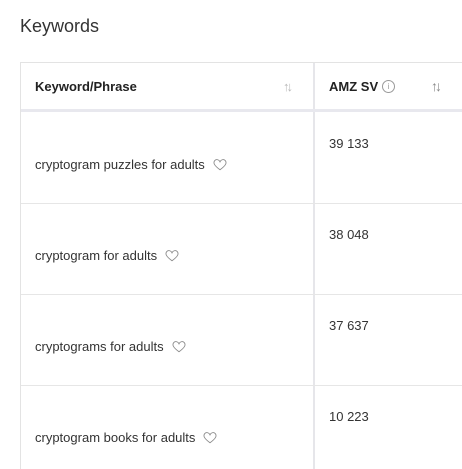 The height and width of the screenshot is (469, 462). I want to click on amz-sv-value: 37 637, so click(349, 325).